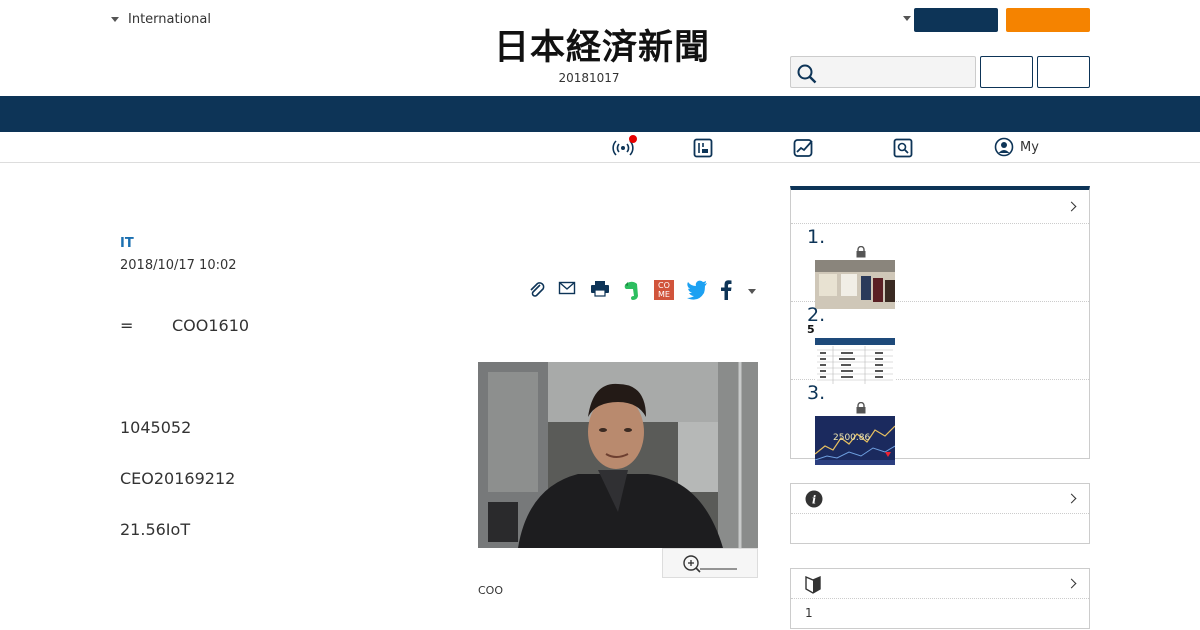  I want to click on clip-icon, so click(537, 292).